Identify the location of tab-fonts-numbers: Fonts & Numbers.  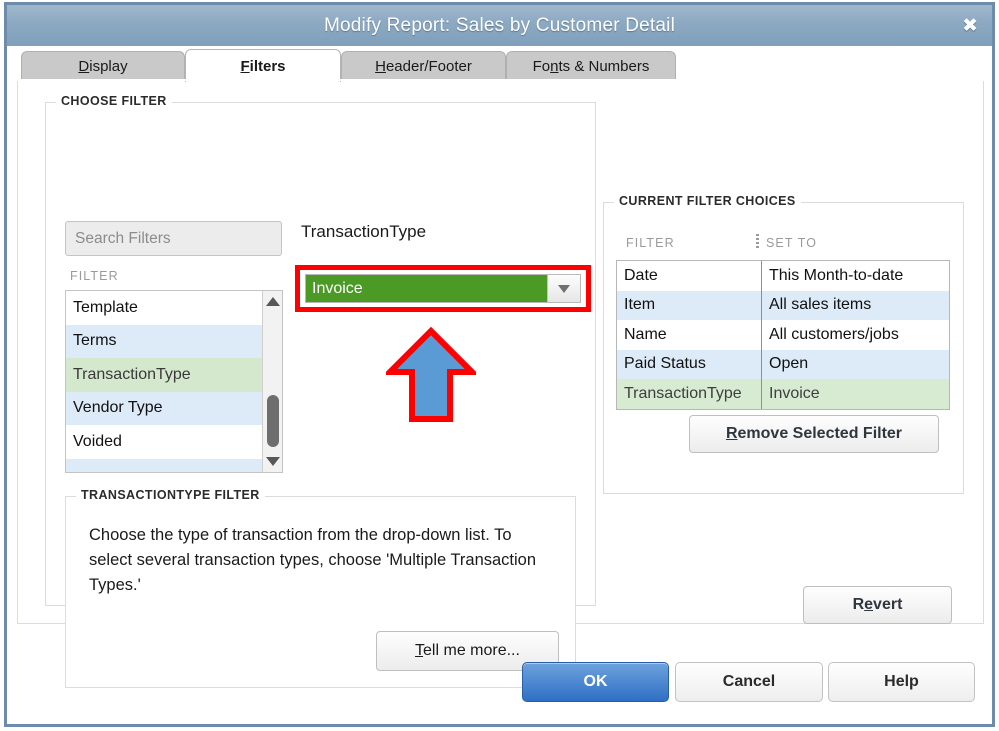
(591, 66).